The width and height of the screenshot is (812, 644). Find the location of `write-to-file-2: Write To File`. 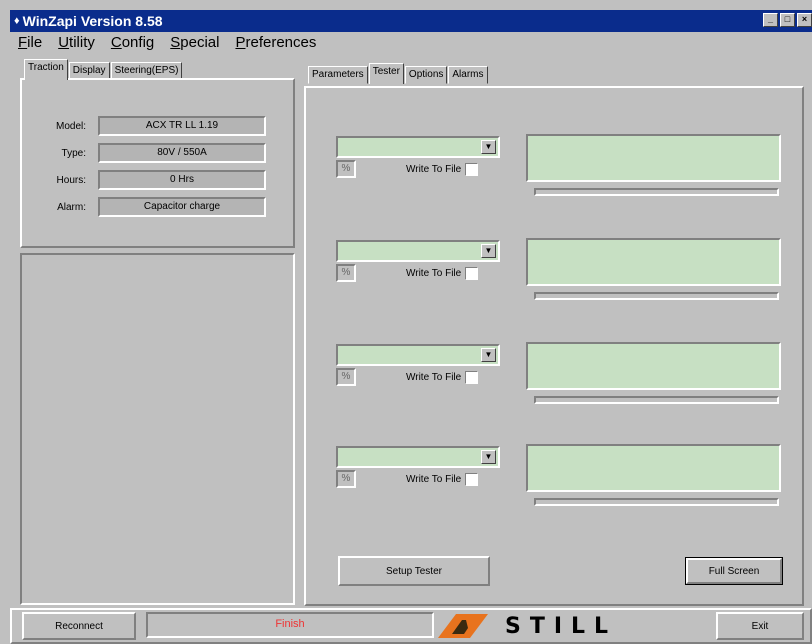

write-to-file-2: Write To File is located at coordinates (442, 273).